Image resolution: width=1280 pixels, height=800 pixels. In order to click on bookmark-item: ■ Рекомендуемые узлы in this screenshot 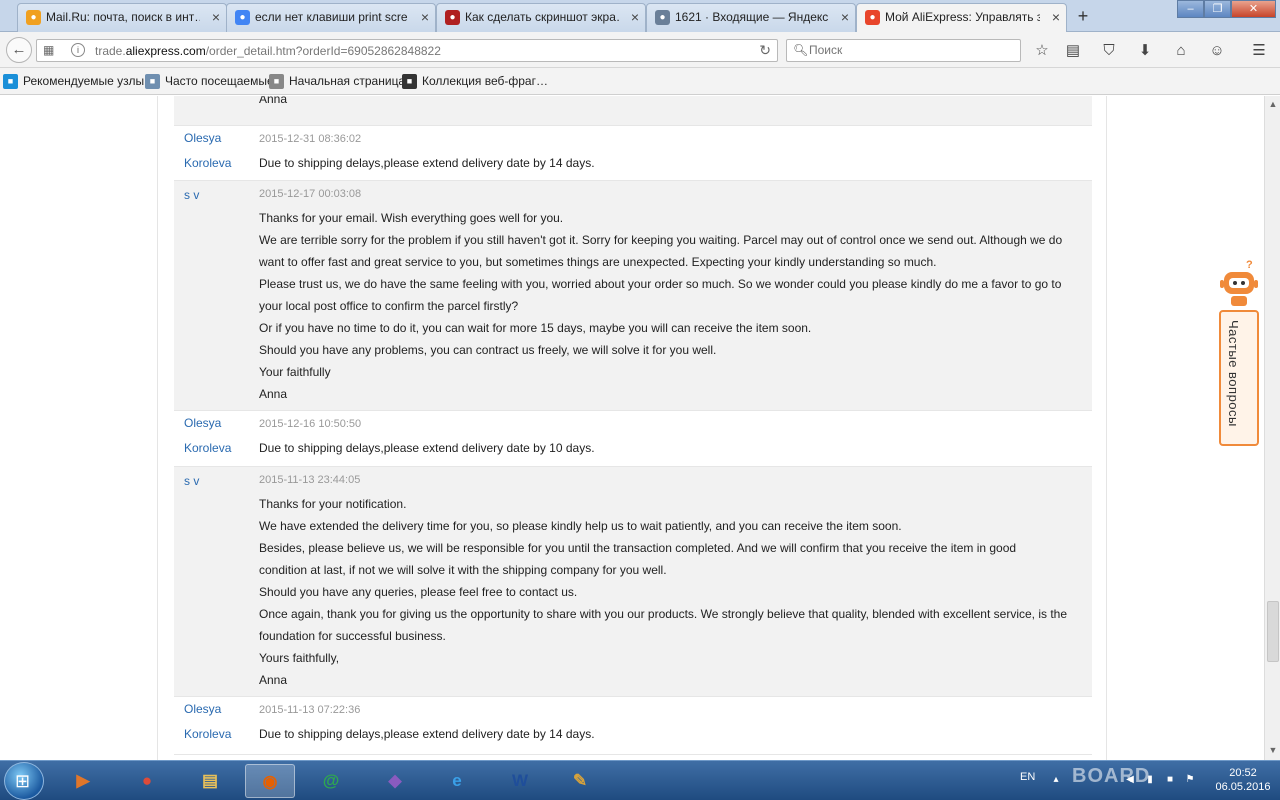, I will do `click(74, 81)`.